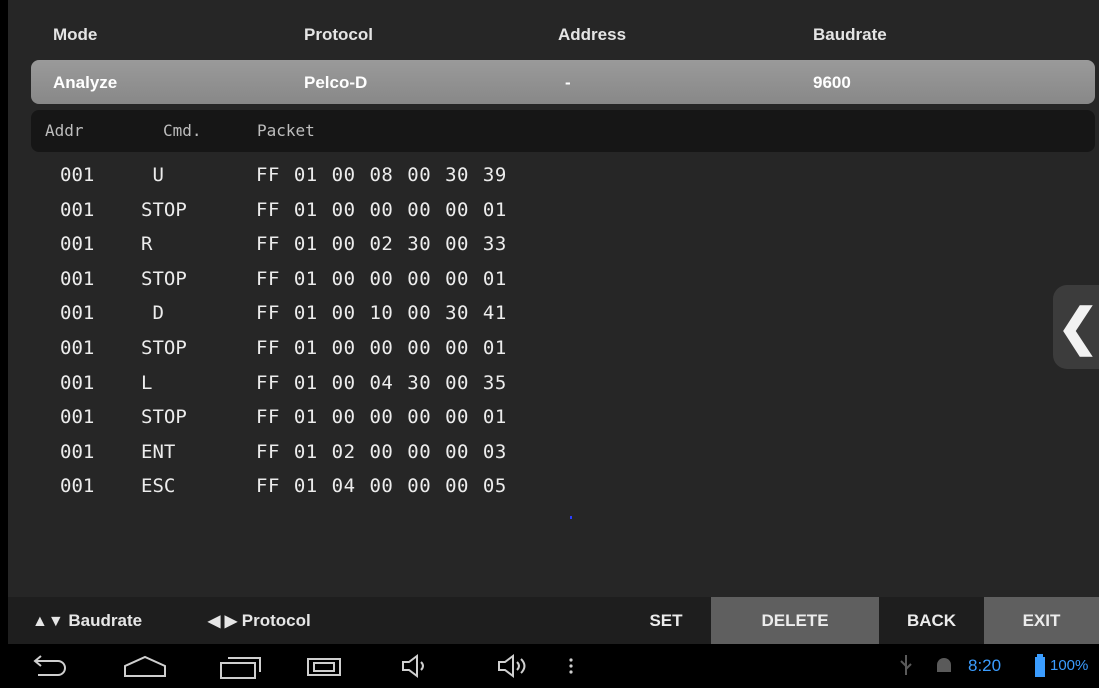 This screenshot has height=688, width=1099. What do you see at coordinates (832, 82) in the screenshot?
I see `baudrate-value: 9600` at bounding box center [832, 82].